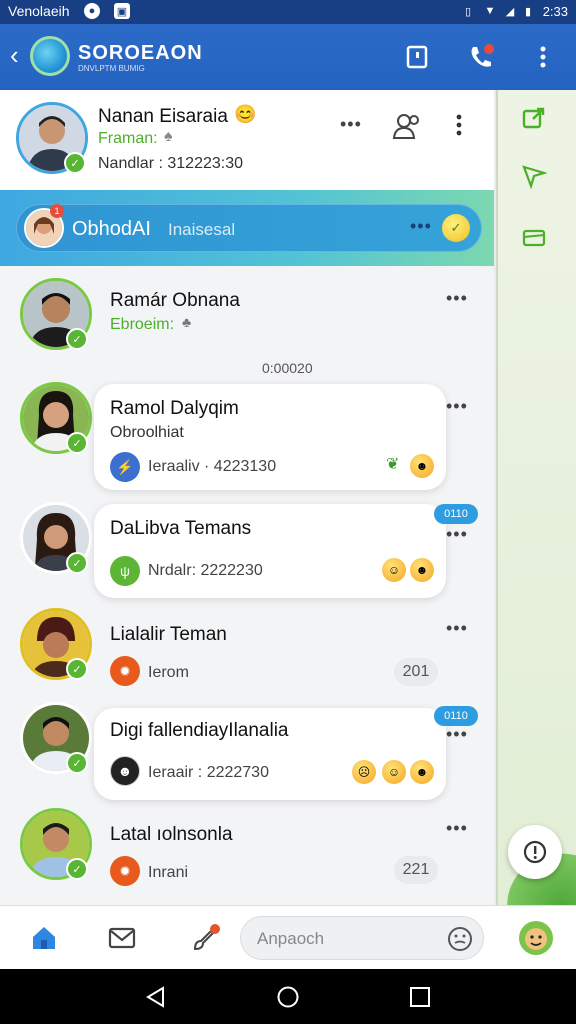 The width and height of the screenshot is (576, 1024). Describe the element at coordinates (57, 211) in the screenshot. I see `unread-badge: 1` at that location.